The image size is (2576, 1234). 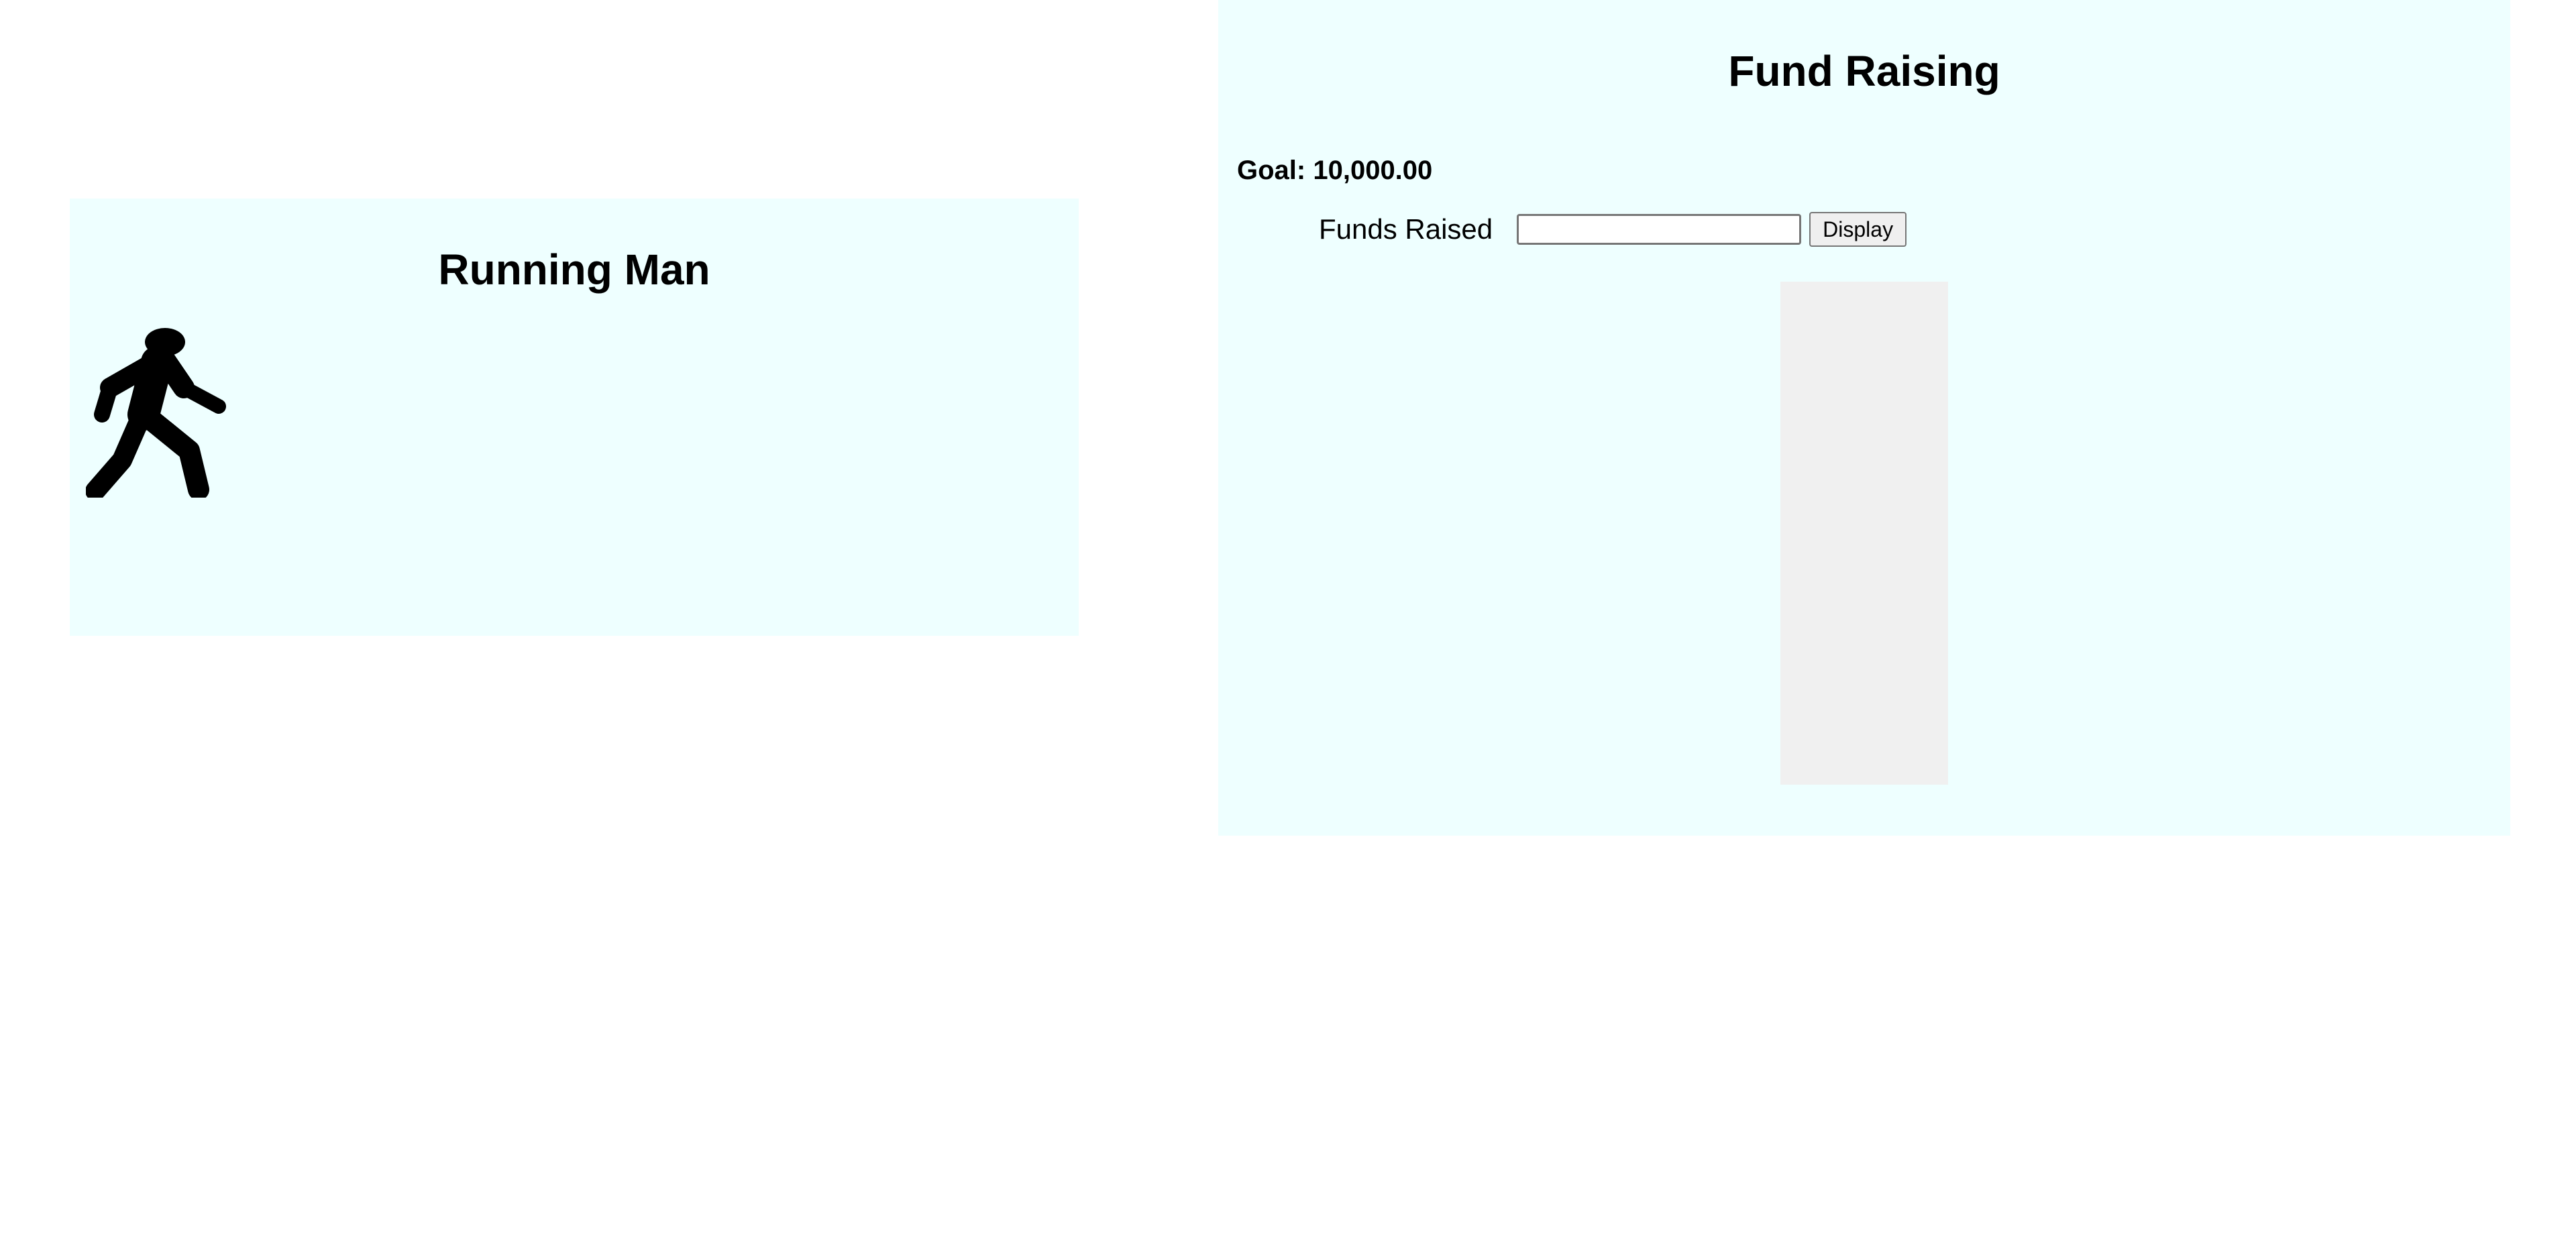 I want to click on running-man-panel: Running Man, so click(x=574, y=417).